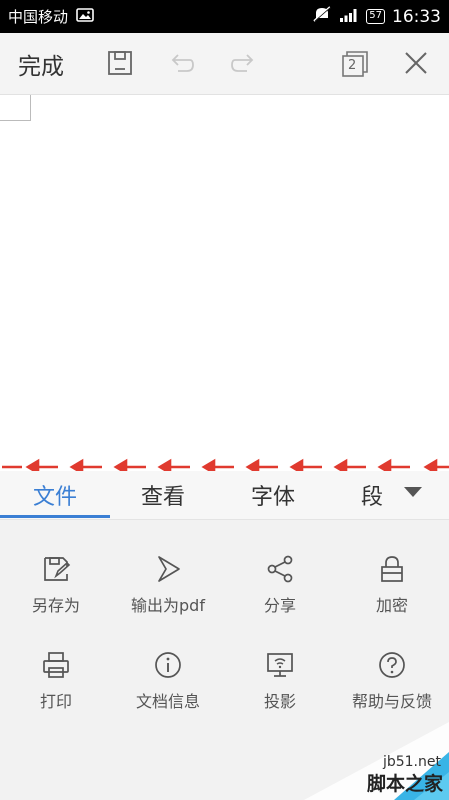 The image size is (449, 800). I want to click on signal-icon, so click(349, 17).